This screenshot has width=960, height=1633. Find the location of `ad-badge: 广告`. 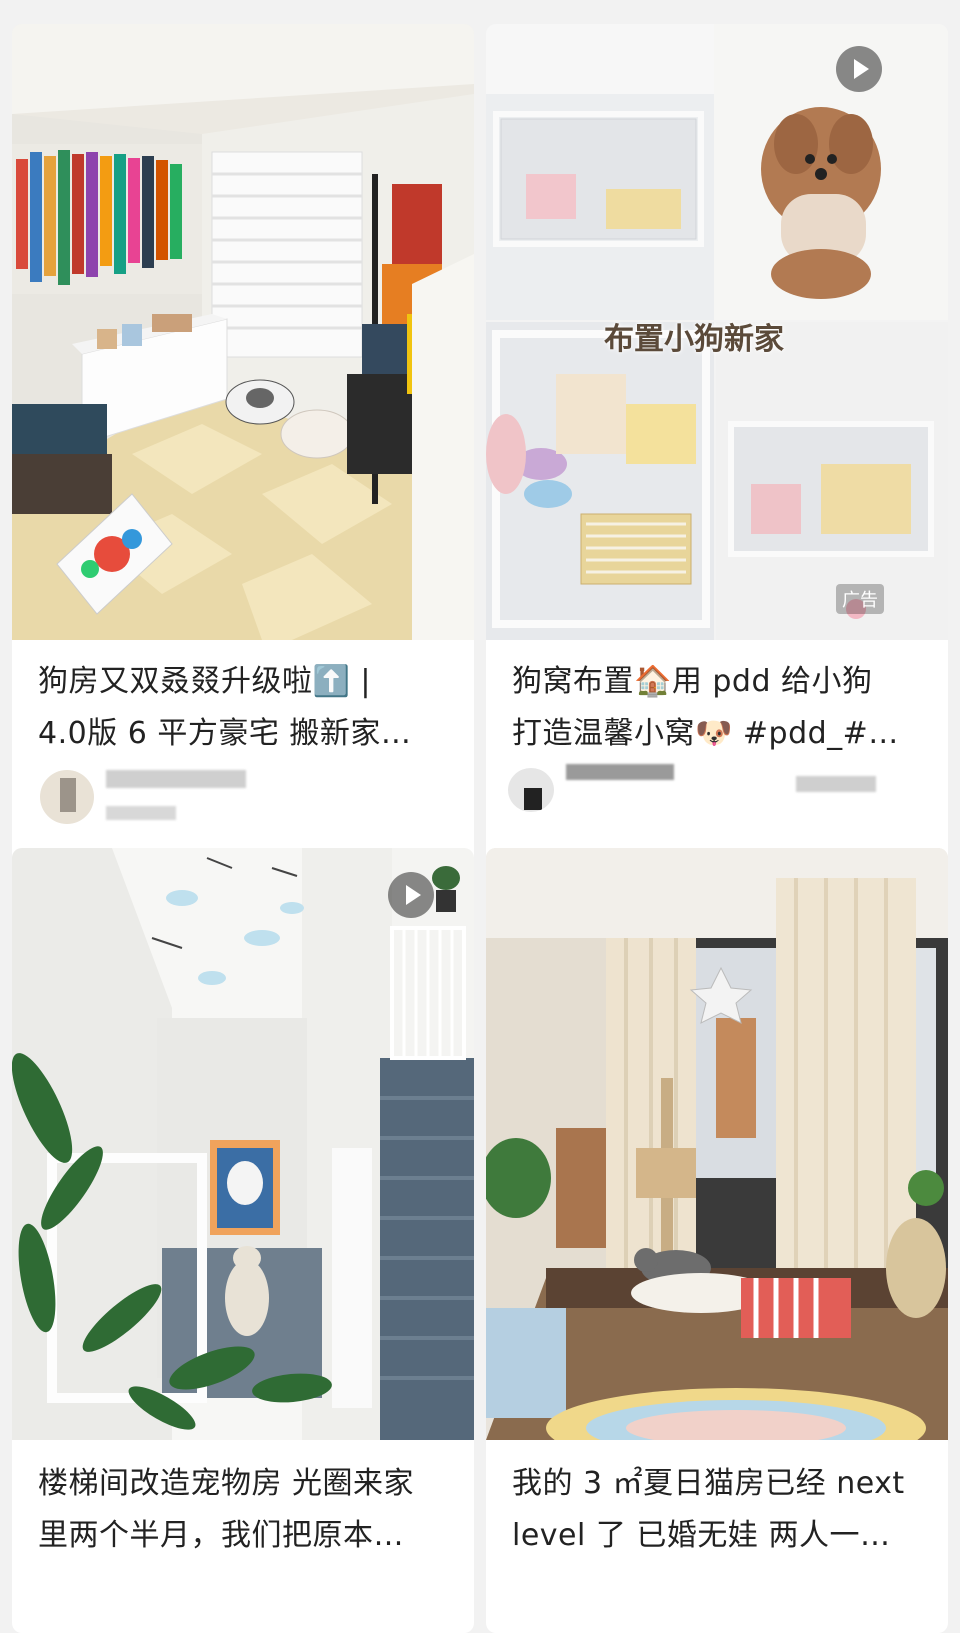

ad-badge: 广告 is located at coordinates (860, 599).